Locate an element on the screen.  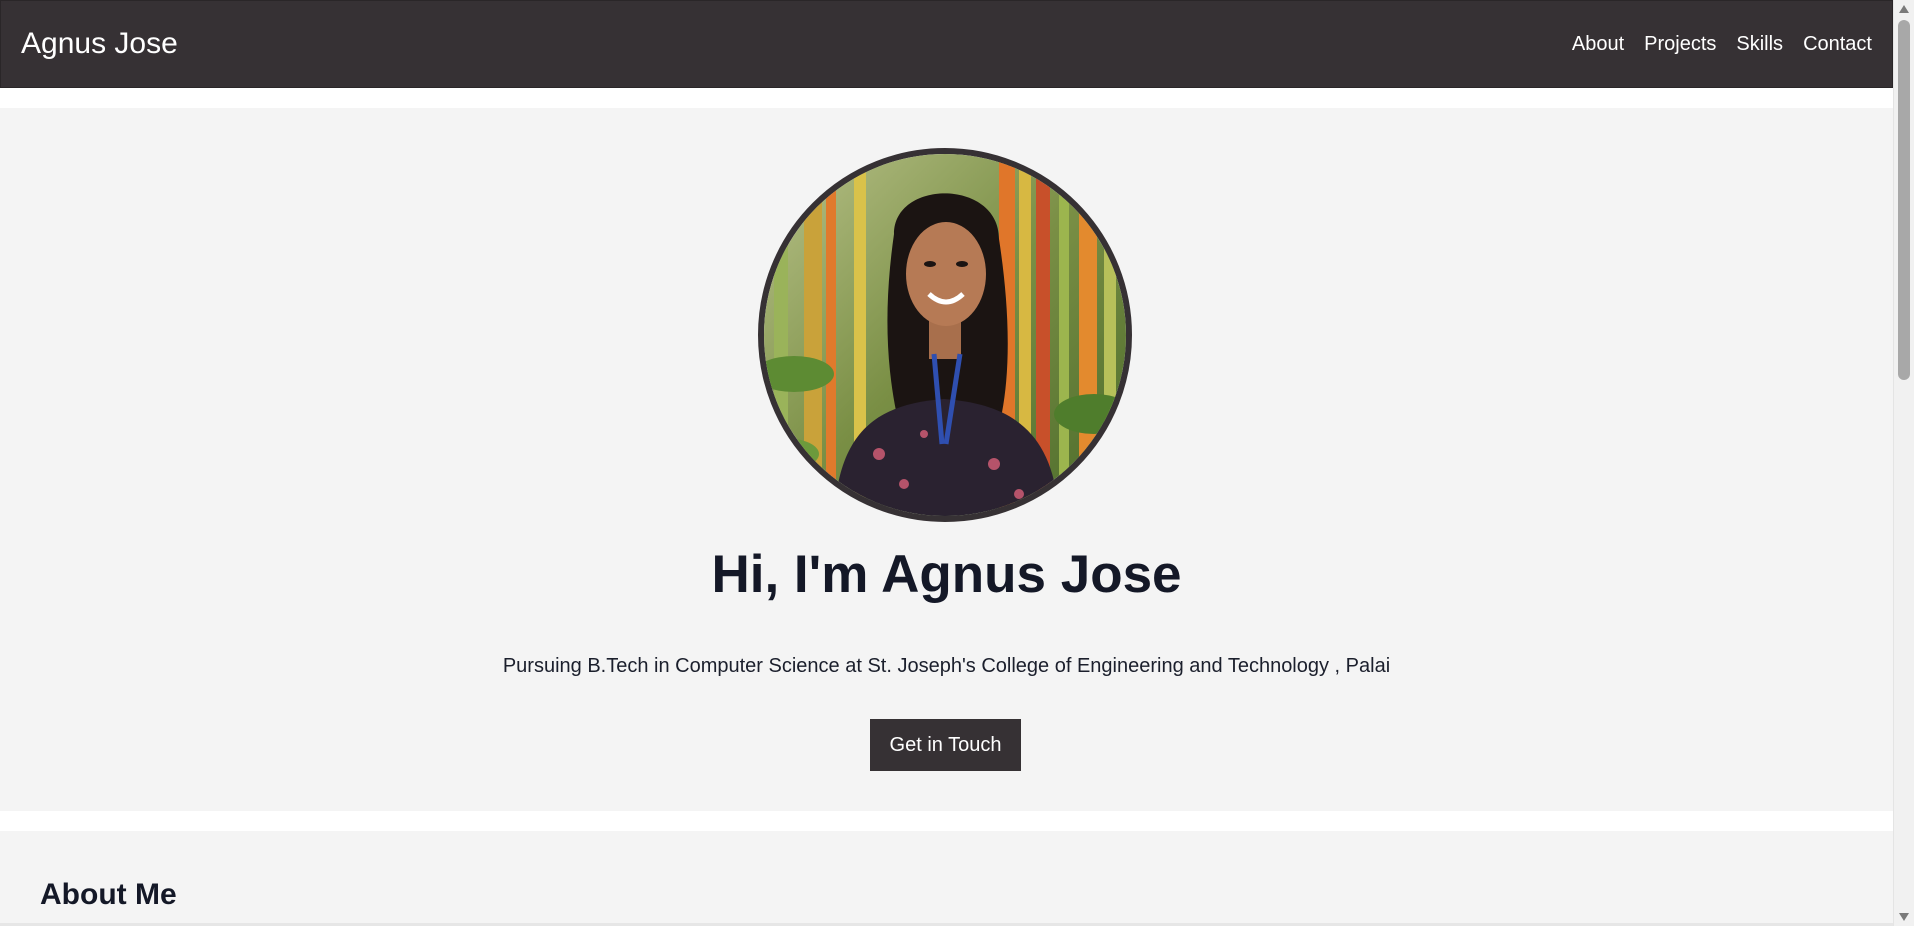
nav-link-skills: Skills is located at coordinates (1759, 44).